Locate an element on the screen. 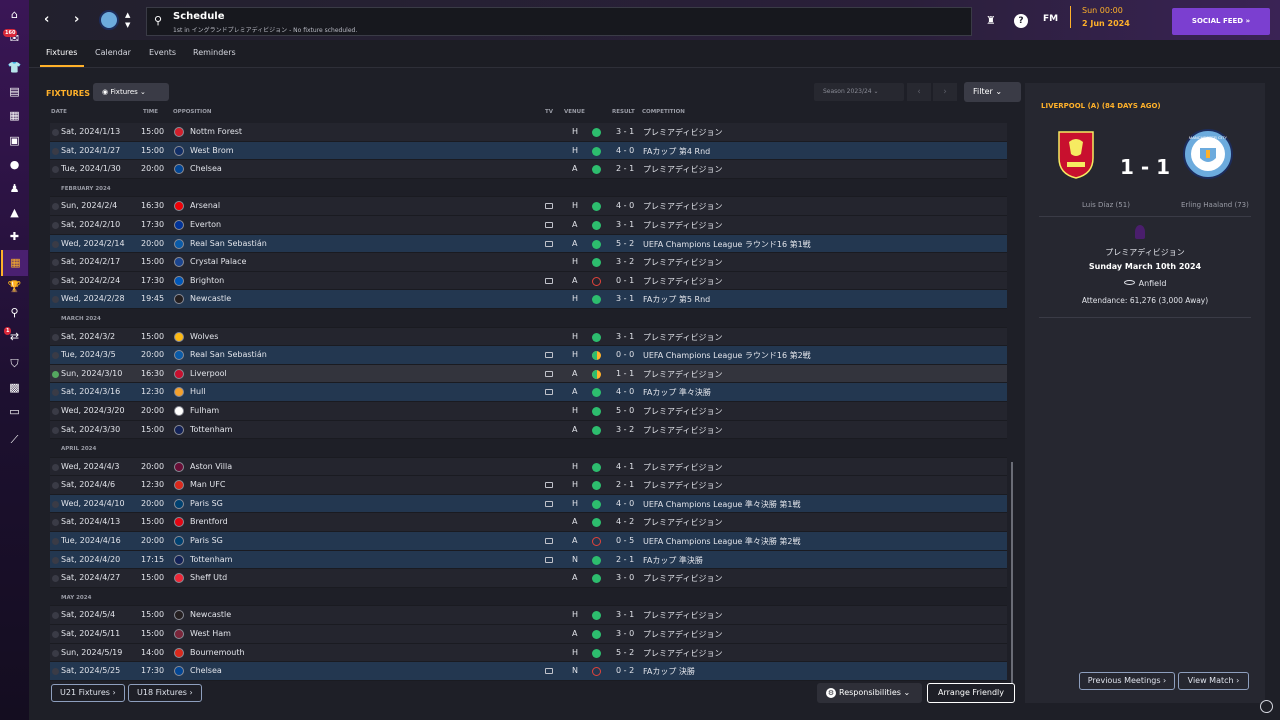 Image resolution: width=1280 pixels, height=720 pixels. score: 4 - 1 is located at coordinates (625, 466).